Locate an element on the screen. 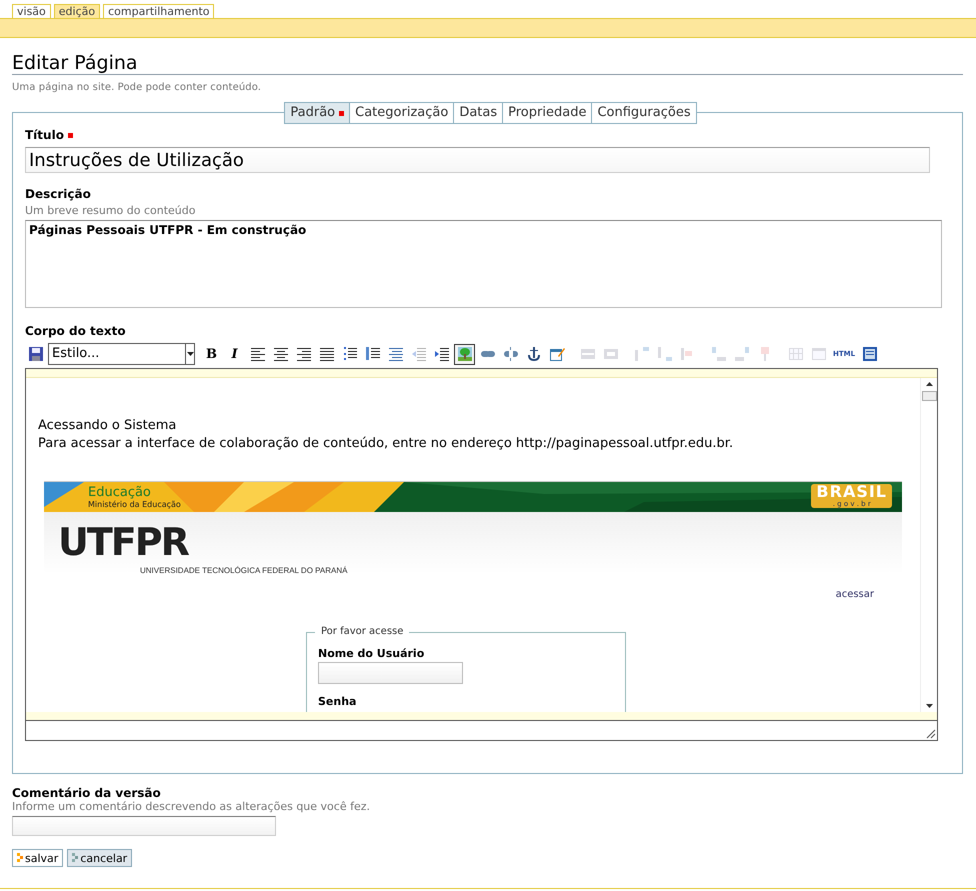 Image resolution: width=976 pixels, height=891 pixels. italic-button: I is located at coordinates (234, 354).